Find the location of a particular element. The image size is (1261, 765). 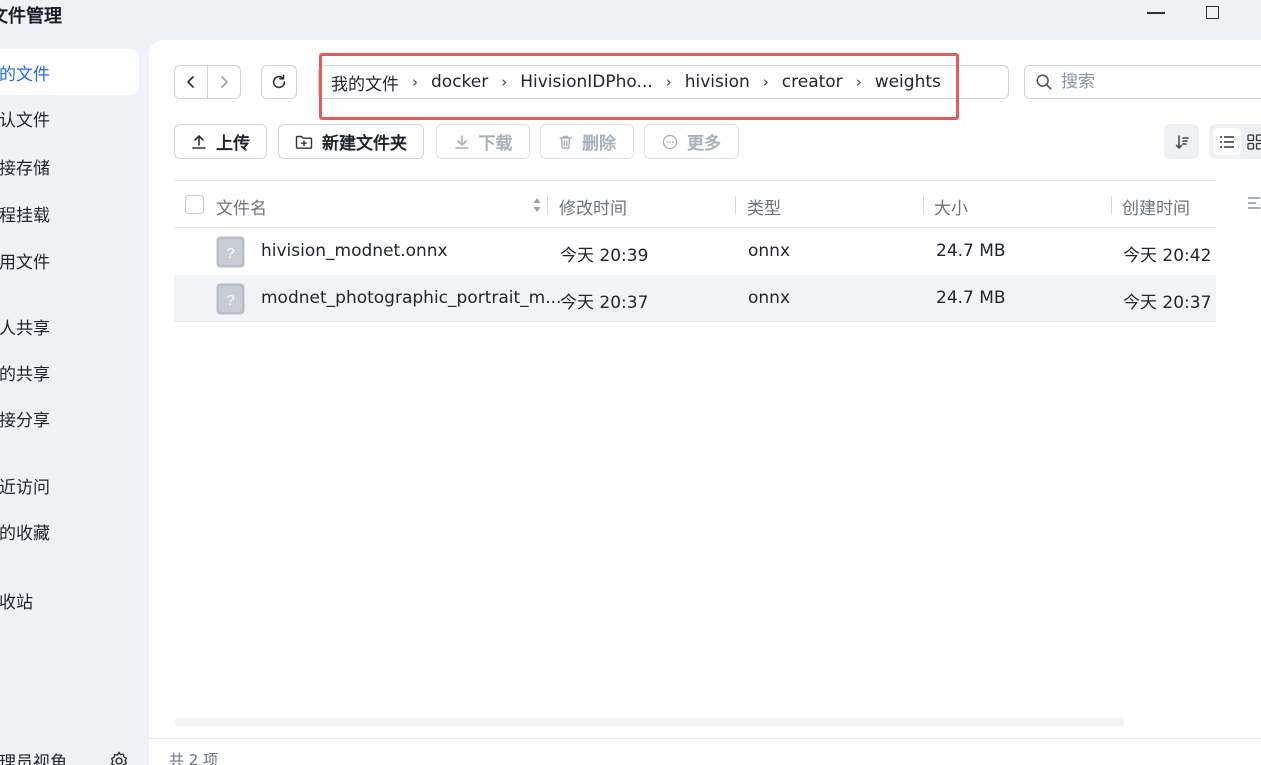

column-header-modified: 修改时间 is located at coordinates (593, 206).